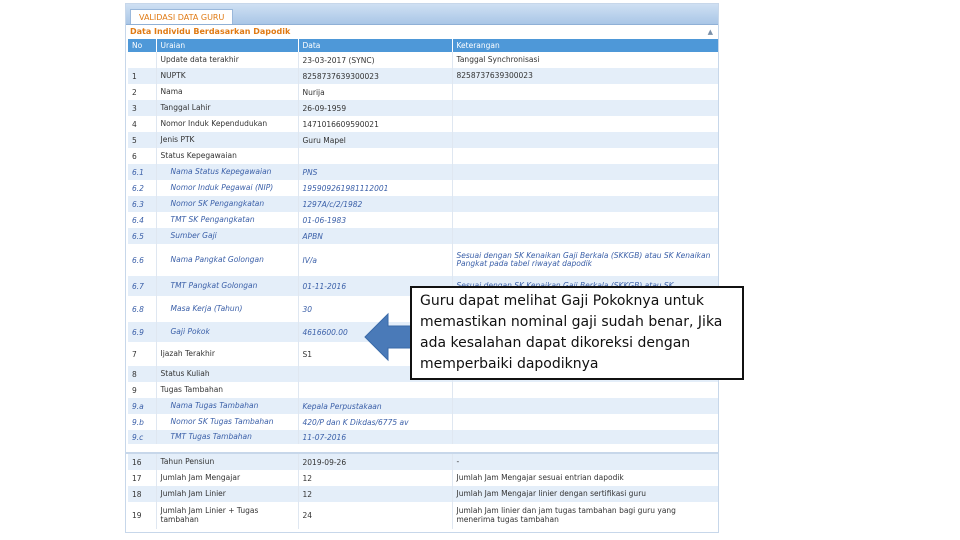 This screenshot has height=540, width=960. I want to click on cell-uraian: Nama, so click(227, 92).